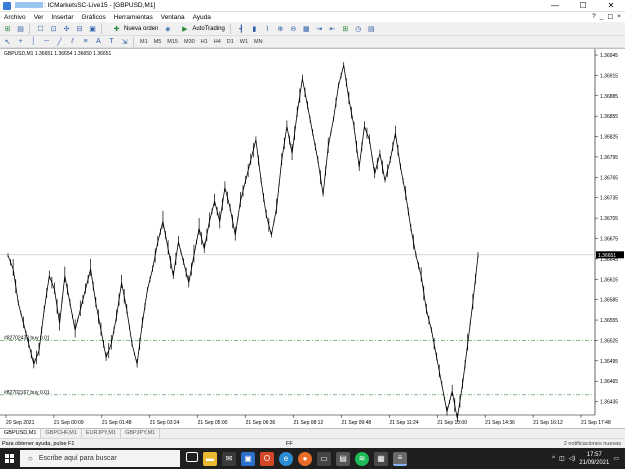  What do you see at coordinates (562, 458) in the screenshot?
I see `network-icon: ◫` at bounding box center [562, 458].